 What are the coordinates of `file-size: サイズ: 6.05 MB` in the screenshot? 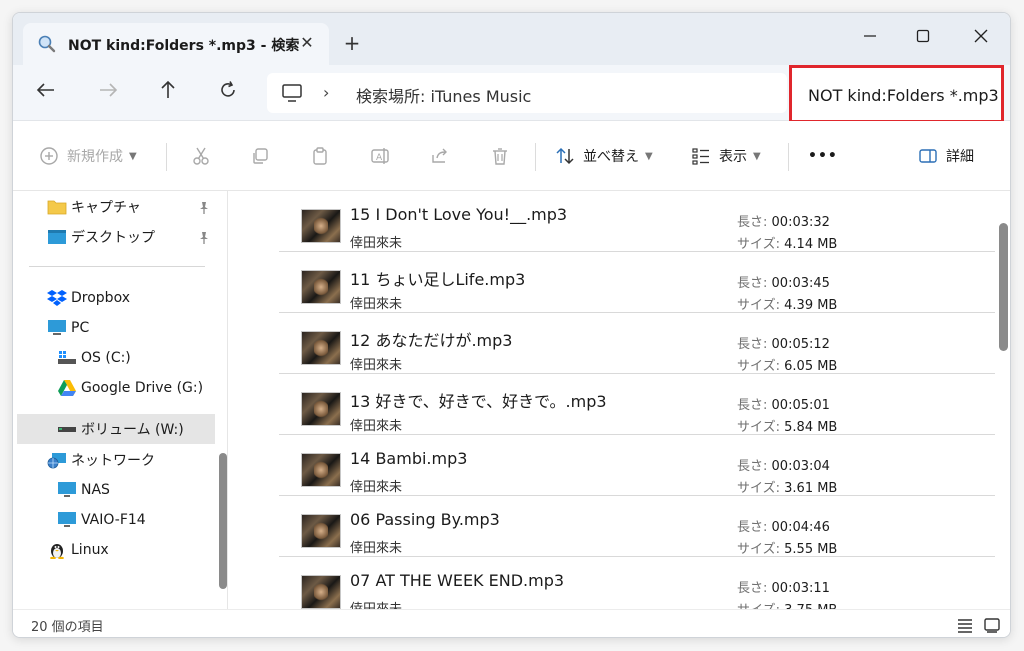 It's located at (787, 364).